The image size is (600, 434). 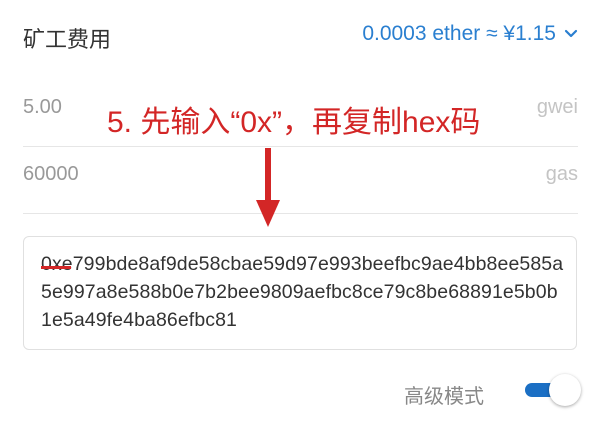 I want to click on toggle-knob, so click(x=565, y=390).